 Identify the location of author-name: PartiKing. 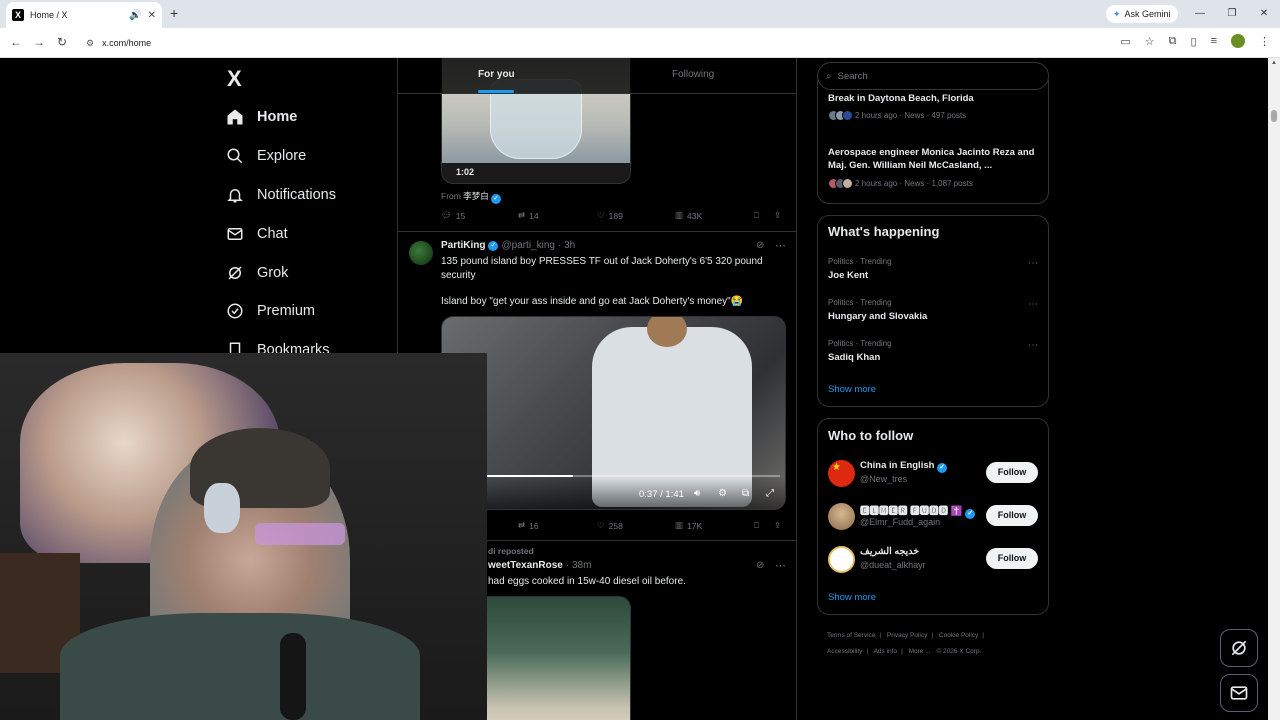
(463, 245).